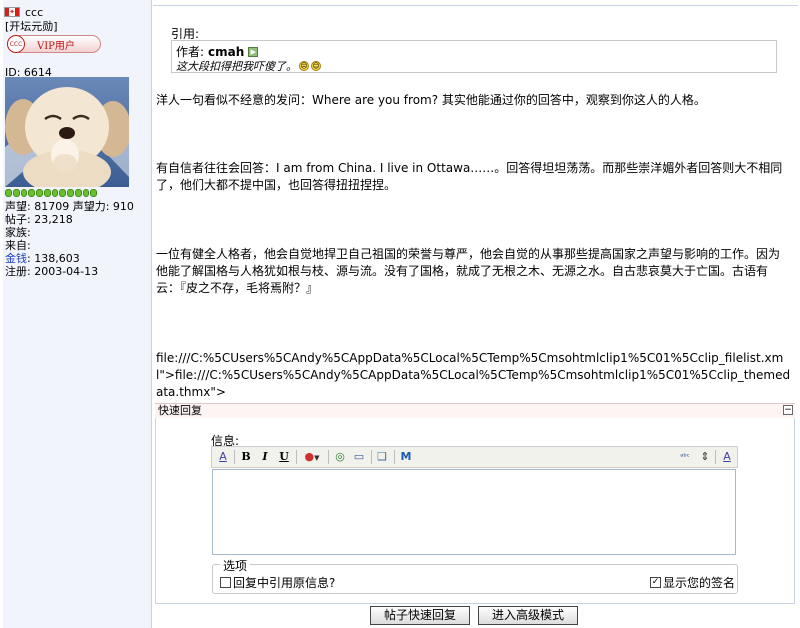 Image resolution: width=800 pixels, height=628 pixels. What do you see at coordinates (304, 66) in the screenshot?
I see `sad-smiley-icon: ☹` at bounding box center [304, 66].